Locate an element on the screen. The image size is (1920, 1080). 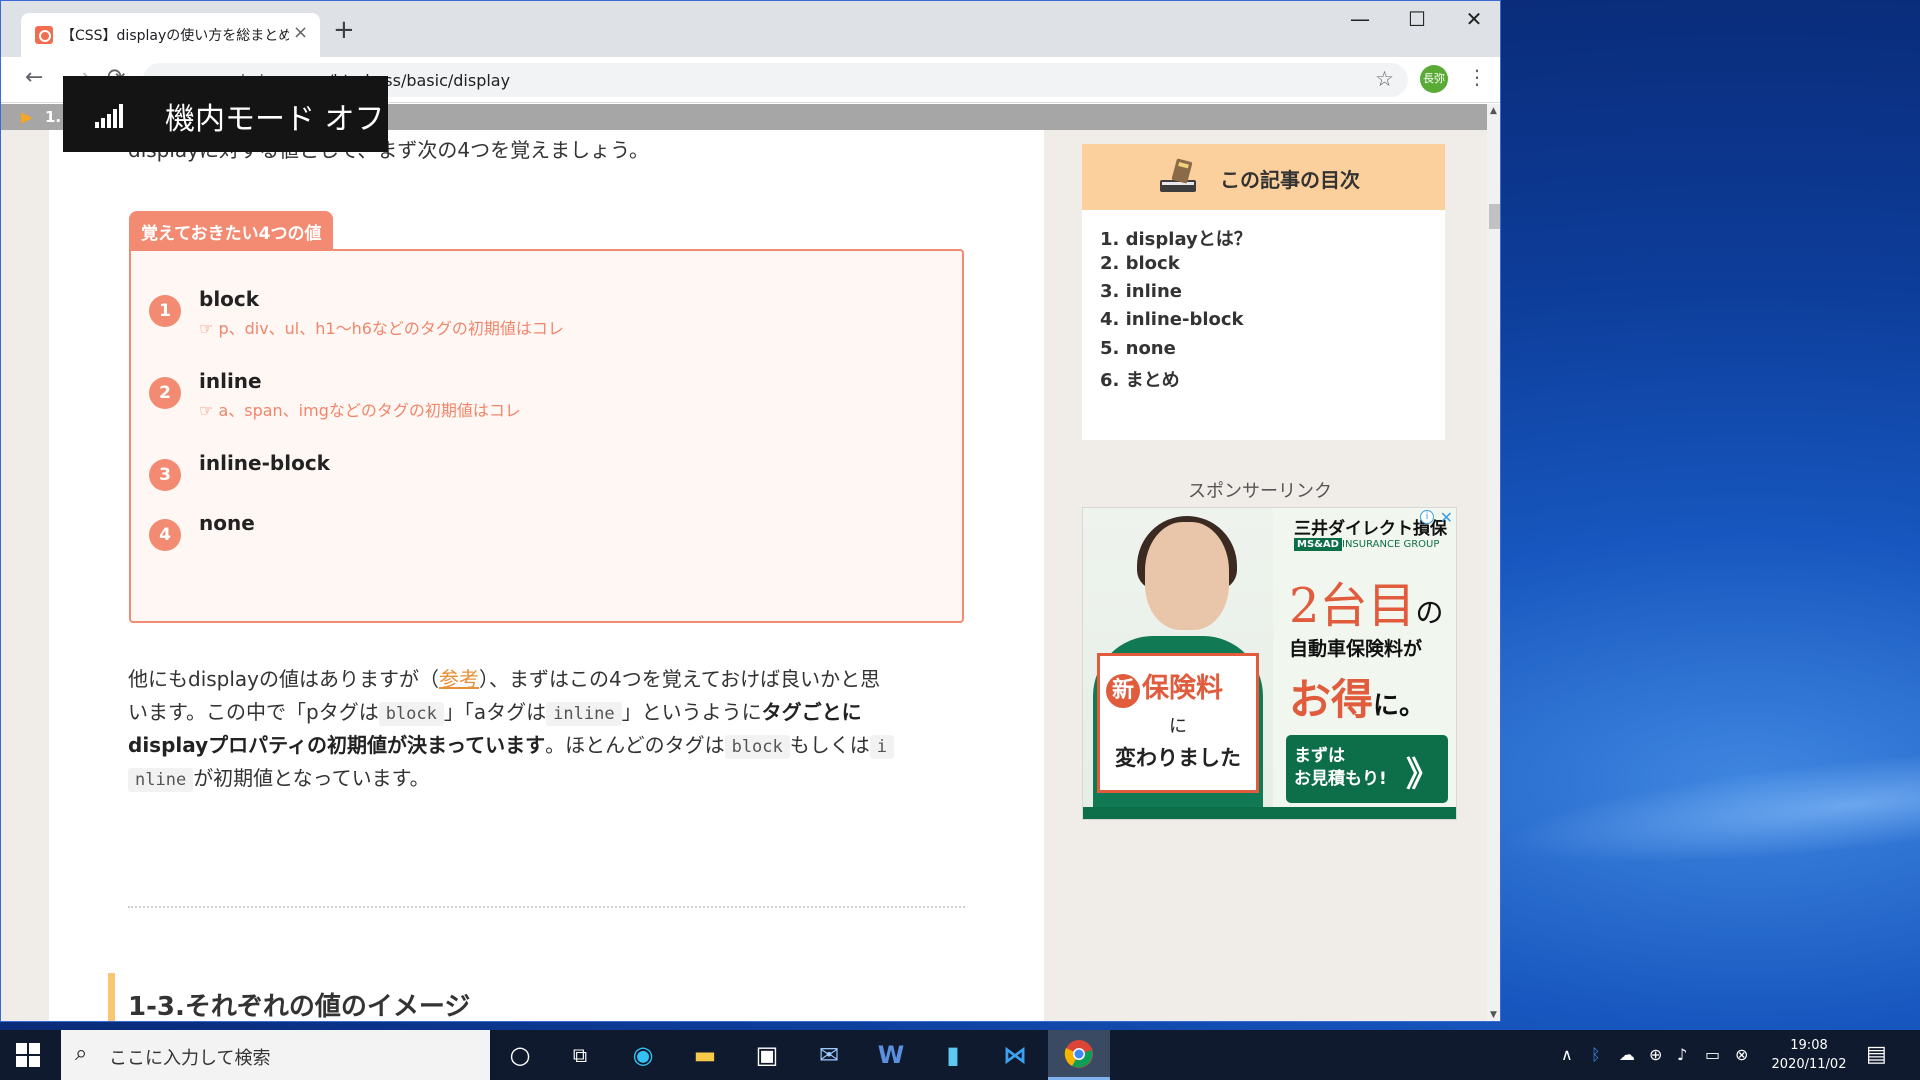
close-window-button: ✕ is located at coordinates (1474, 19).